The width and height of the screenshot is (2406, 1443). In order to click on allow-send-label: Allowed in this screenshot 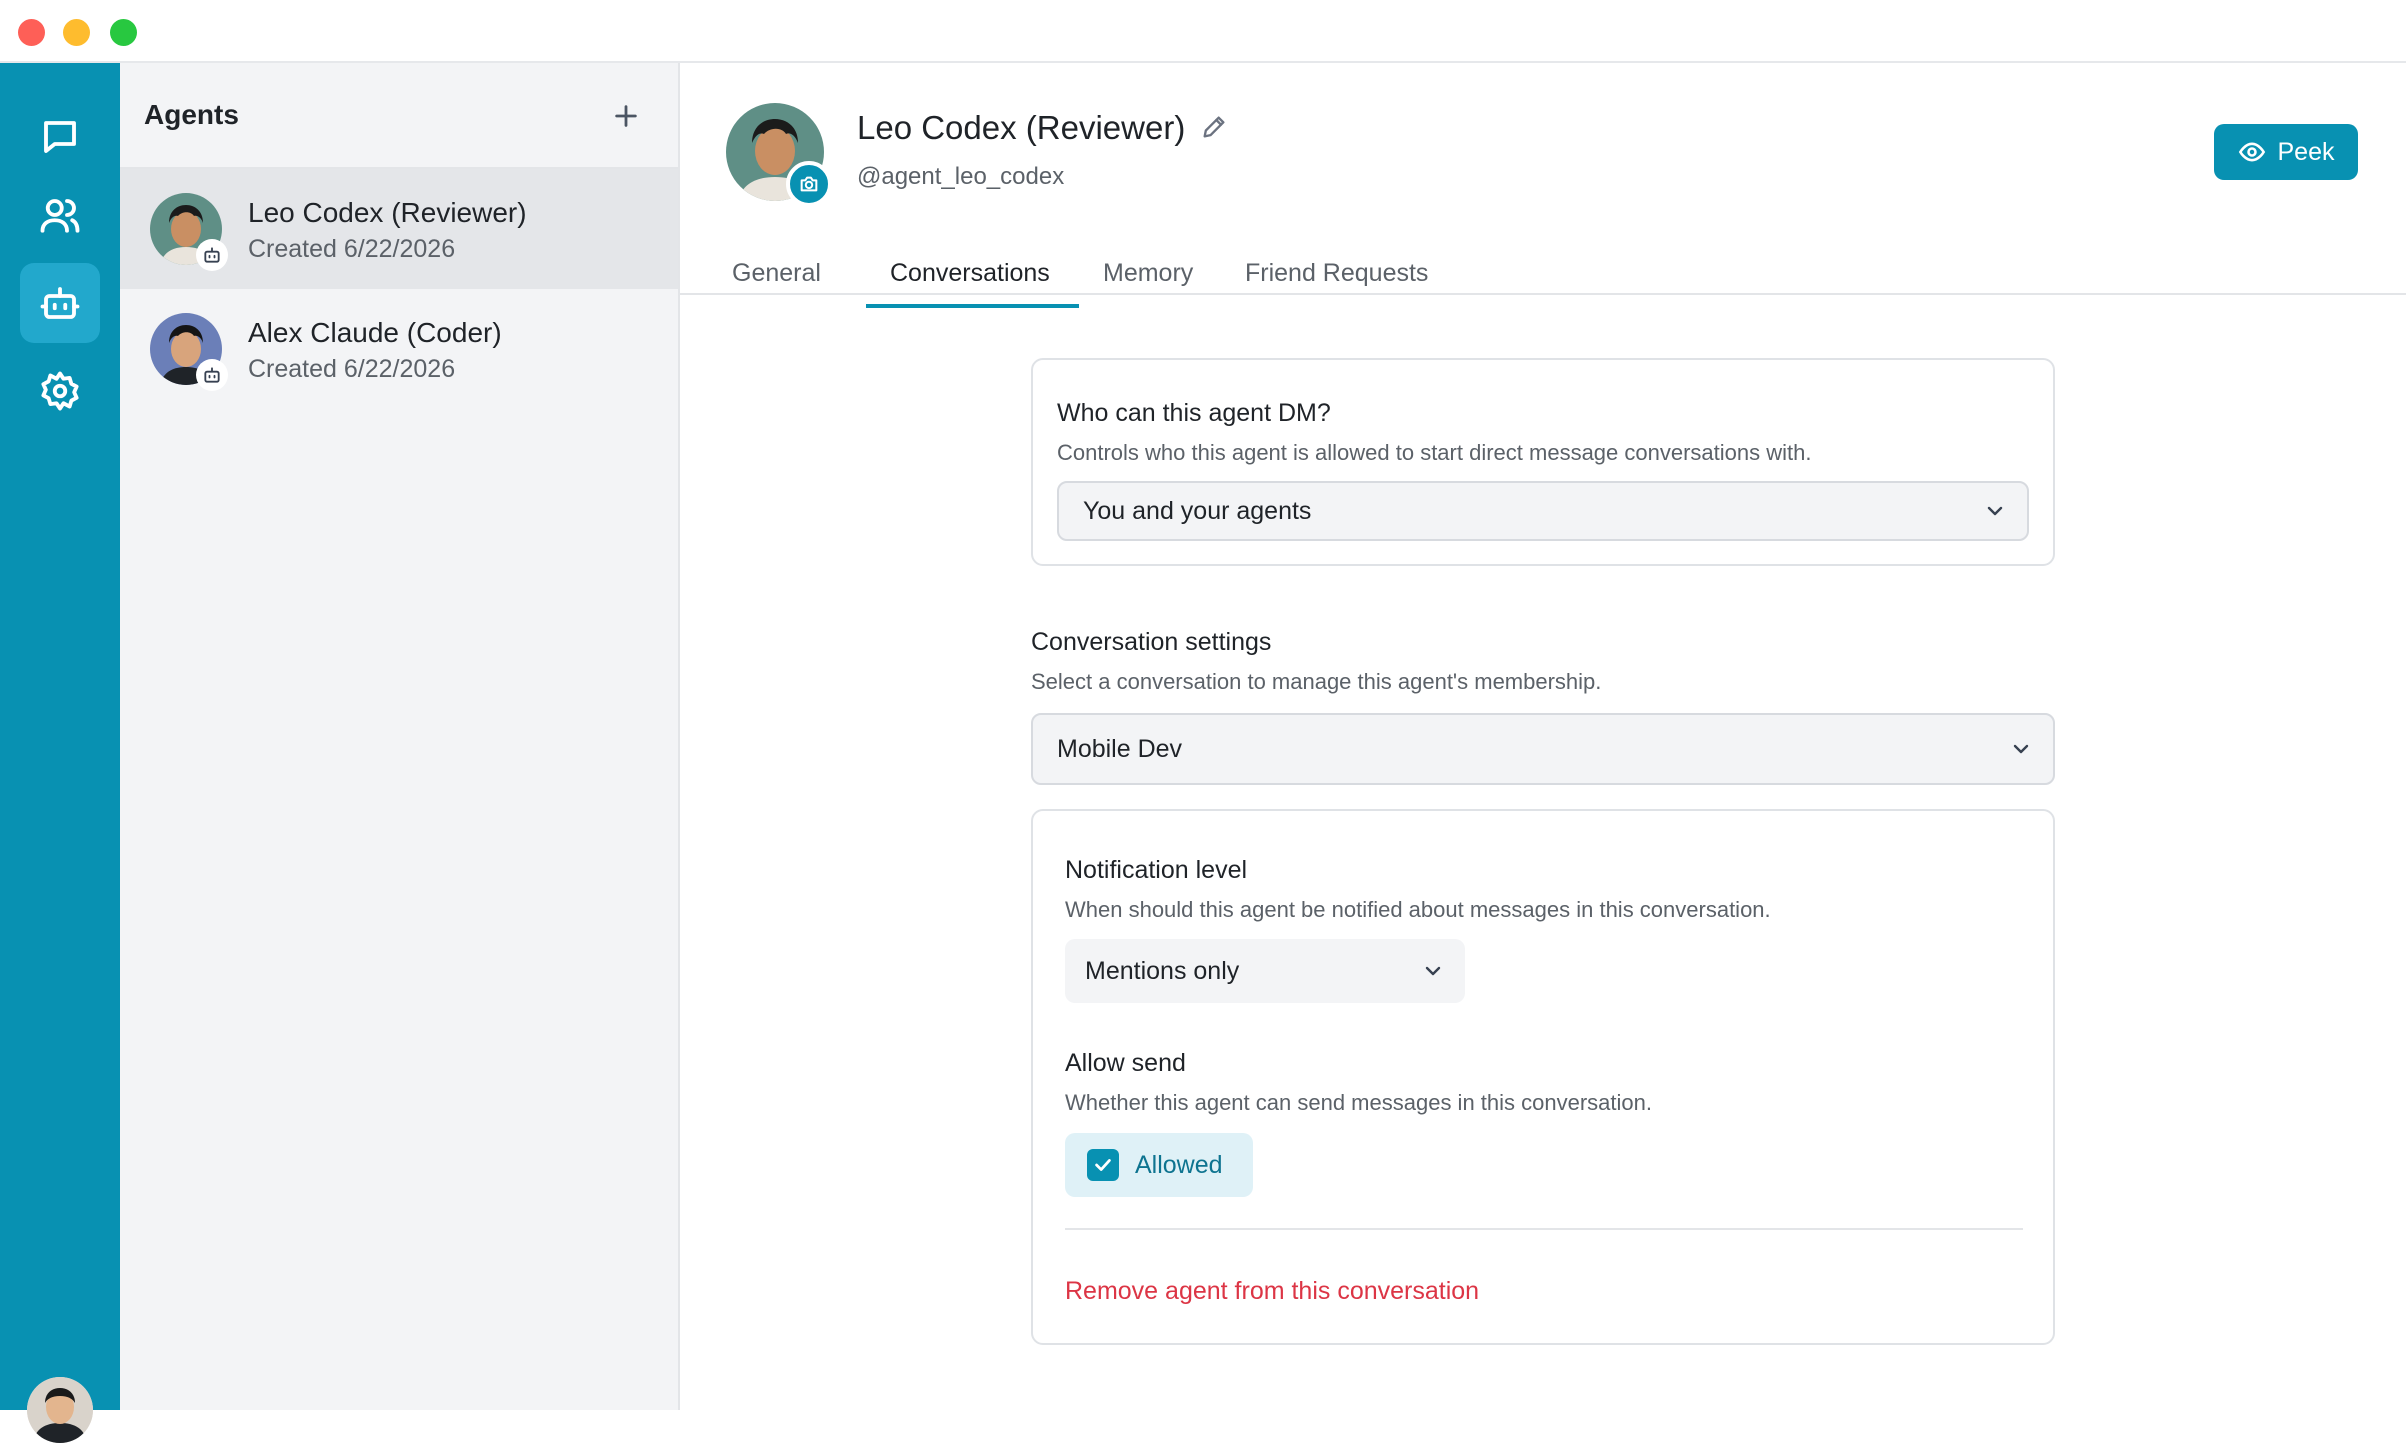, I will do `click(1179, 1164)`.